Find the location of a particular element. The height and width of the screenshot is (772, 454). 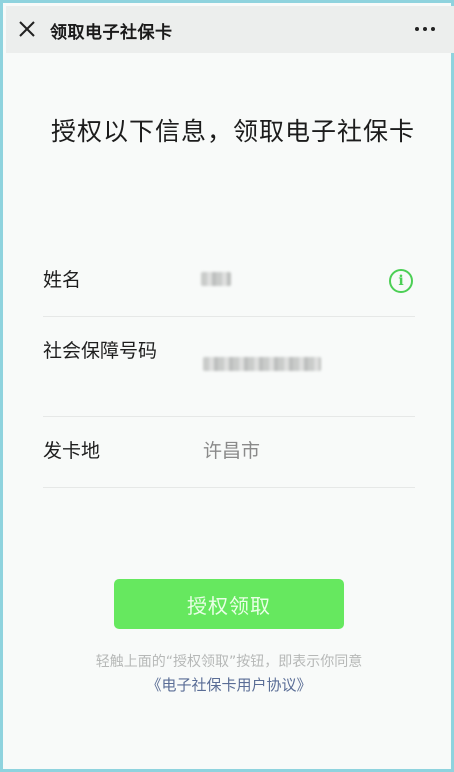

field-label-text: 社会保障号码 is located at coordinates (100, 351).